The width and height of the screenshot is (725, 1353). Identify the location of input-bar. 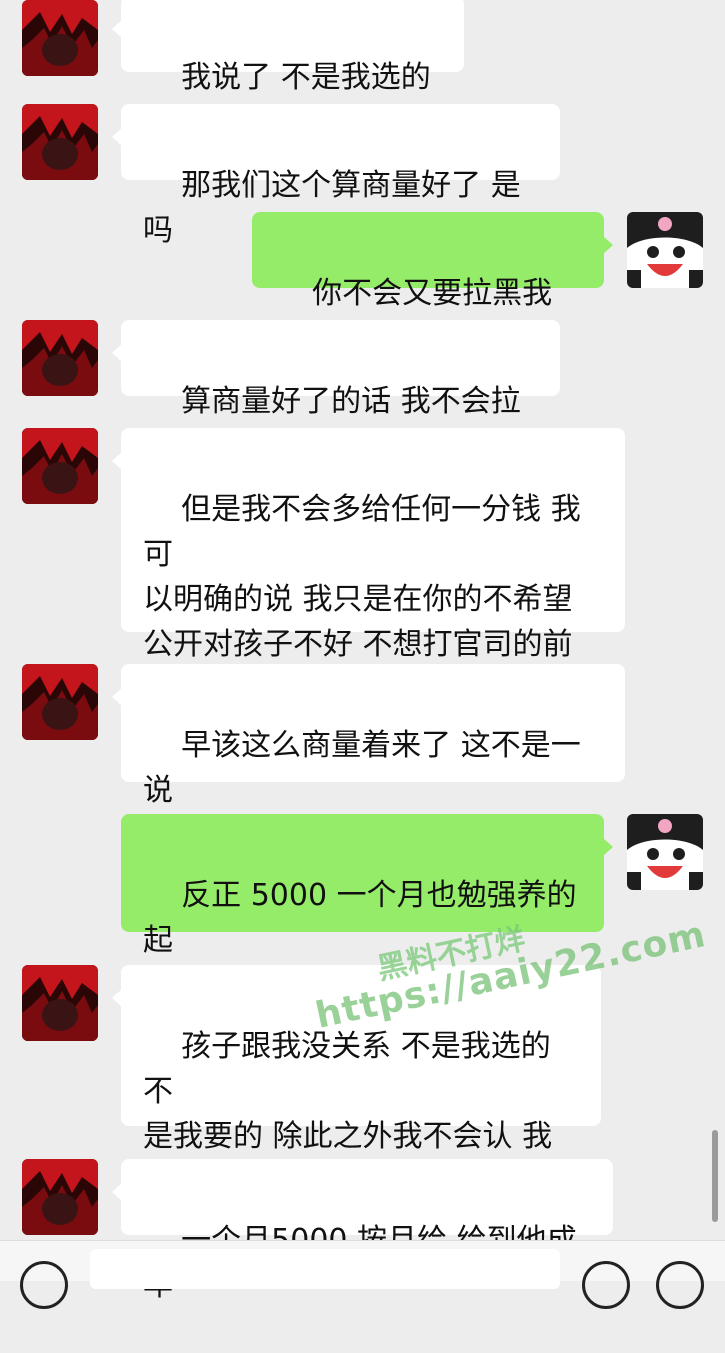
(362, 1274).